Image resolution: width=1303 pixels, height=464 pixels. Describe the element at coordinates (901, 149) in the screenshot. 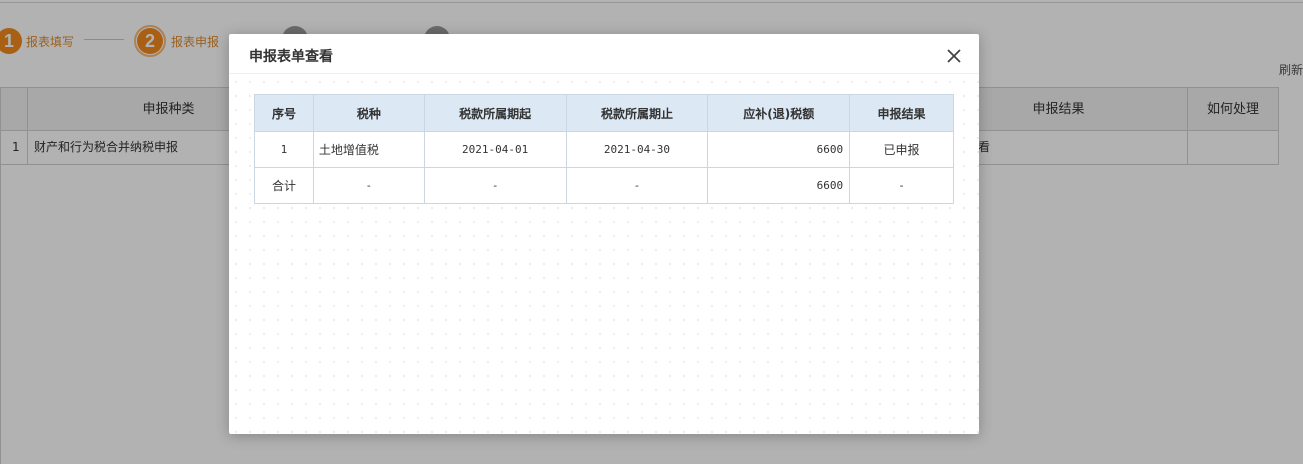

I see `cell-result: 已申报` at that location.